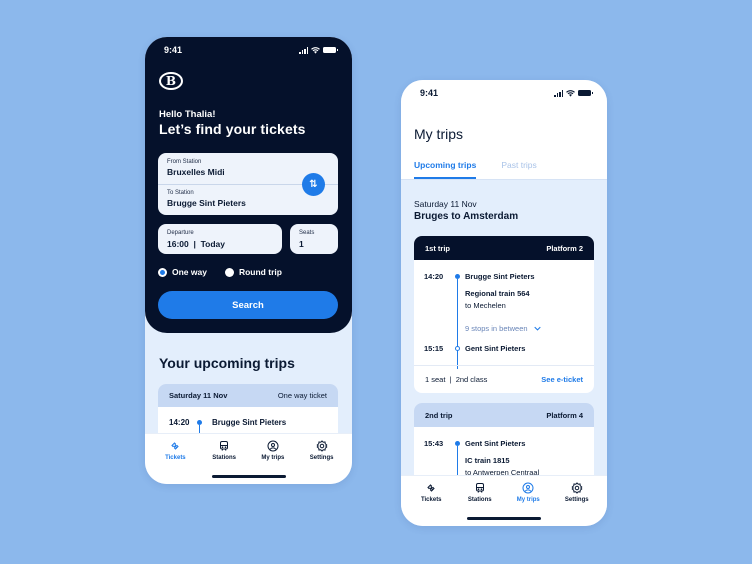  Describe the element at coordinates (497, 293) in the screenshot. I see `train-name: Regional train 564` at that location.